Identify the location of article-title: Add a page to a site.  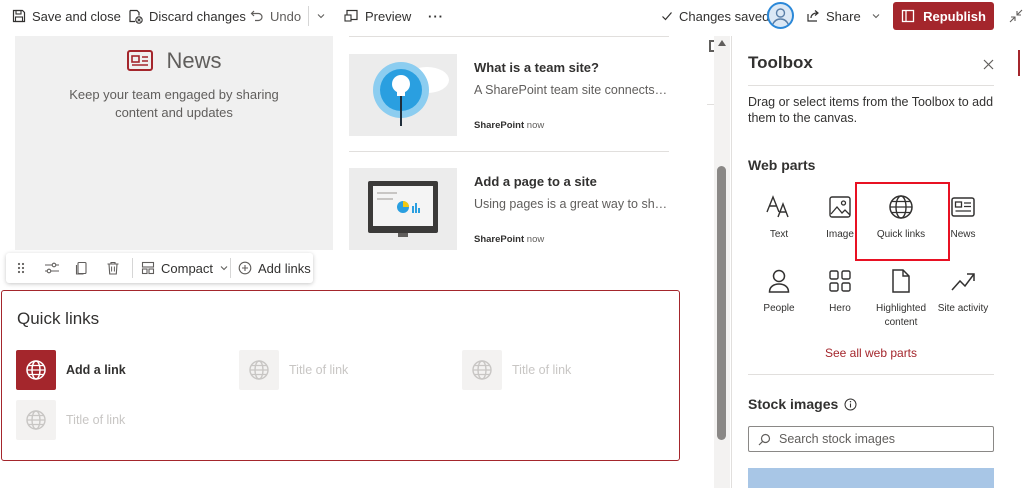
(535, 181).